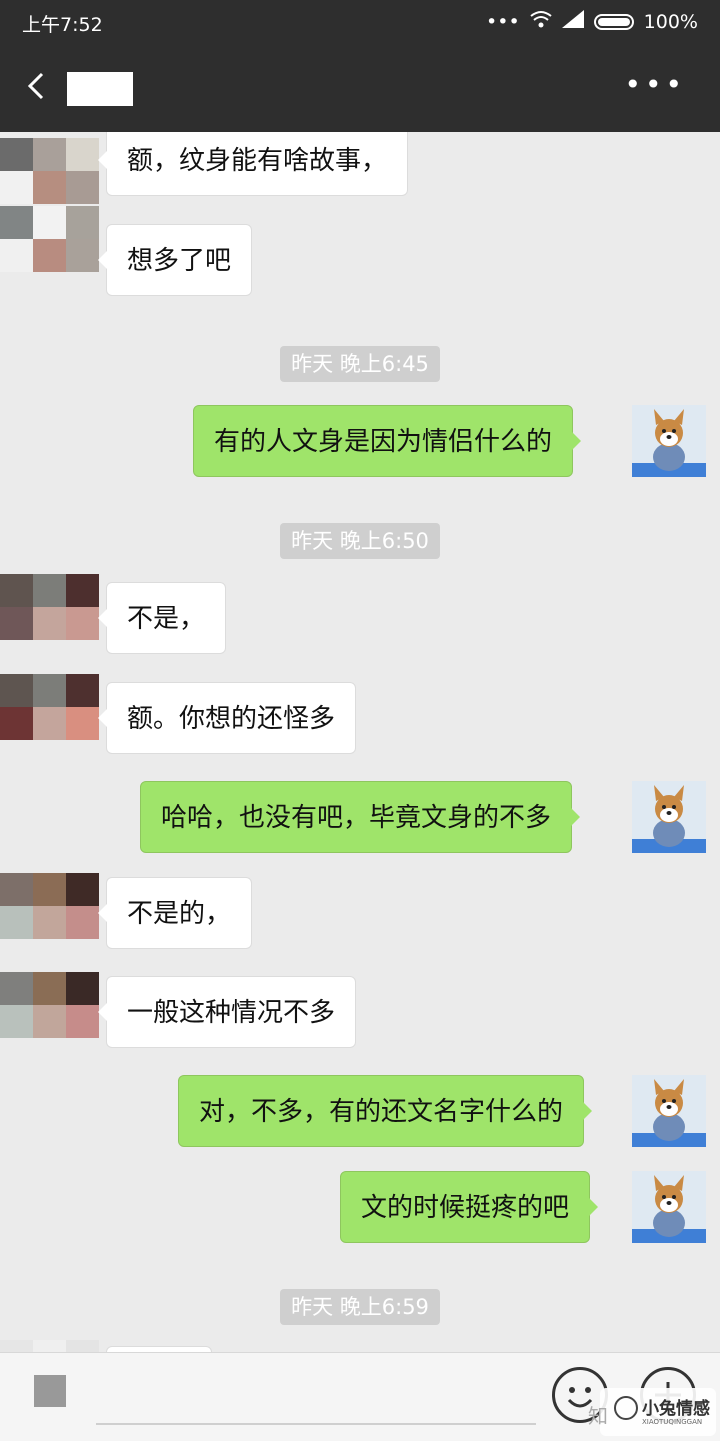 This screenshot has height=1441, width=720. I want to click on status-time: 上午7:52, so click(62, 25).